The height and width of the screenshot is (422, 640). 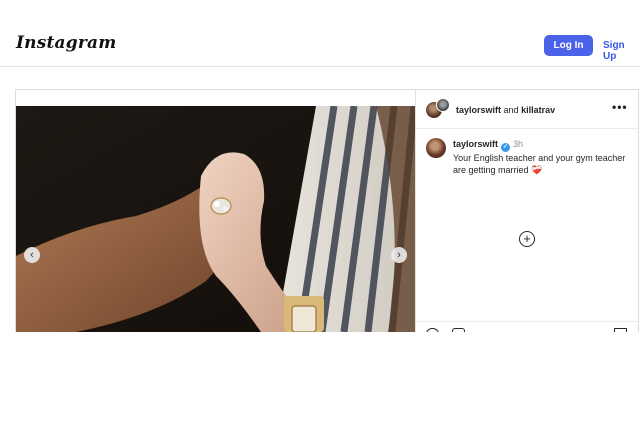 What do you see at coordinates (506, 147) in the screenshot?
I see `verified-badge-icon: ✓` at bounding box center [506, 147].